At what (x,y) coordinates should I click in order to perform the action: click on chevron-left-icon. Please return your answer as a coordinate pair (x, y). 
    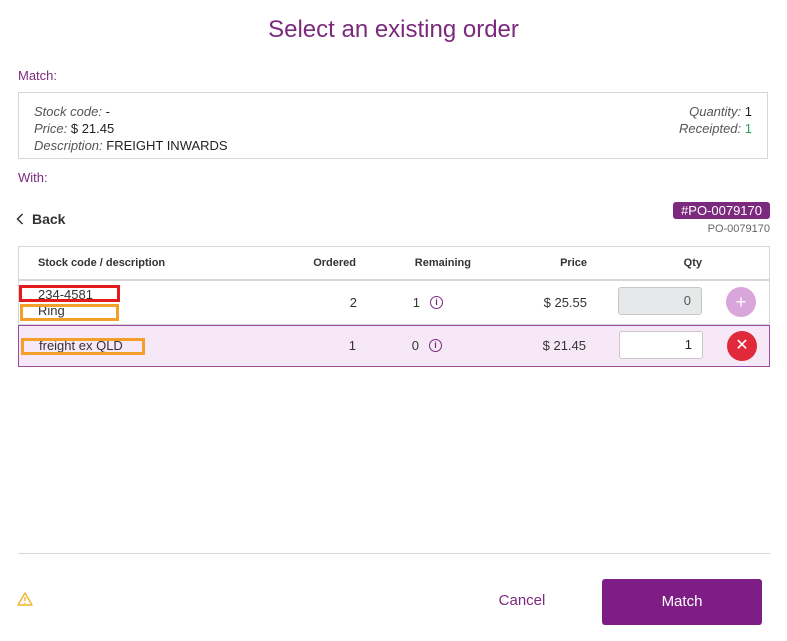
    Looking at the image, I should click on (20, 219).